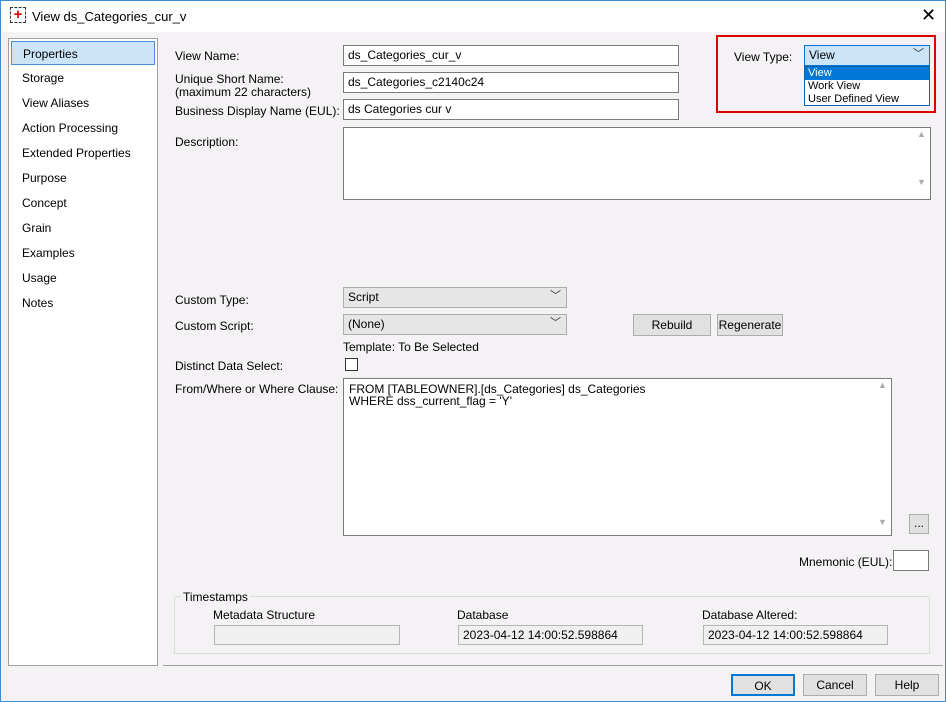 The image size is (946, 702). What do you see at coordinates (207, 56) in the screenshot?
I see `view-name-label: View Name:` at bounding box center [207, 56].